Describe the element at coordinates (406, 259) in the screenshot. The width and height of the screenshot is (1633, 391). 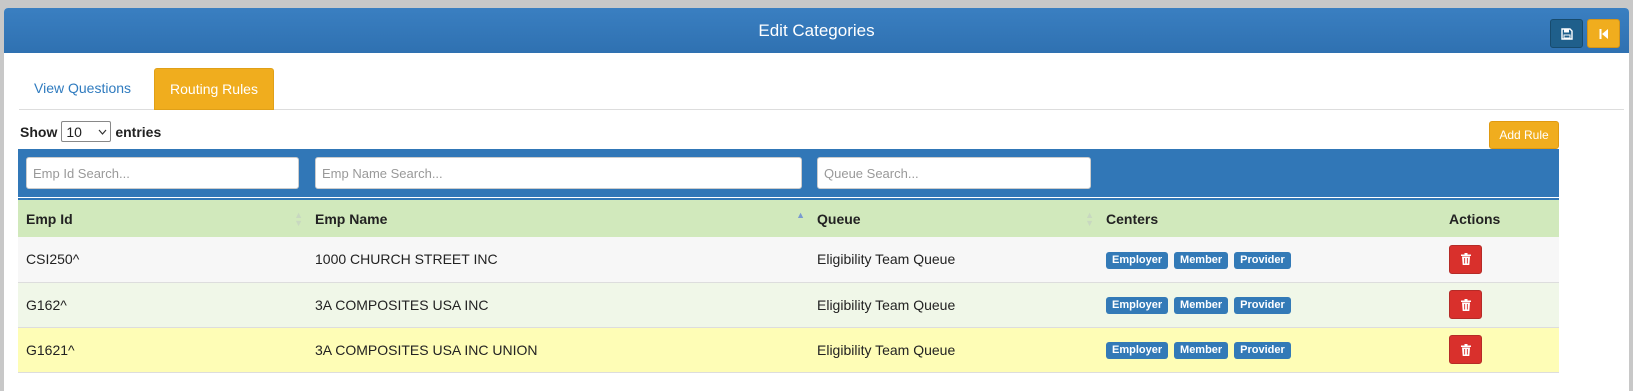
I see `emp-name-cell: 1000 CHURCH STREET INC` at that location.